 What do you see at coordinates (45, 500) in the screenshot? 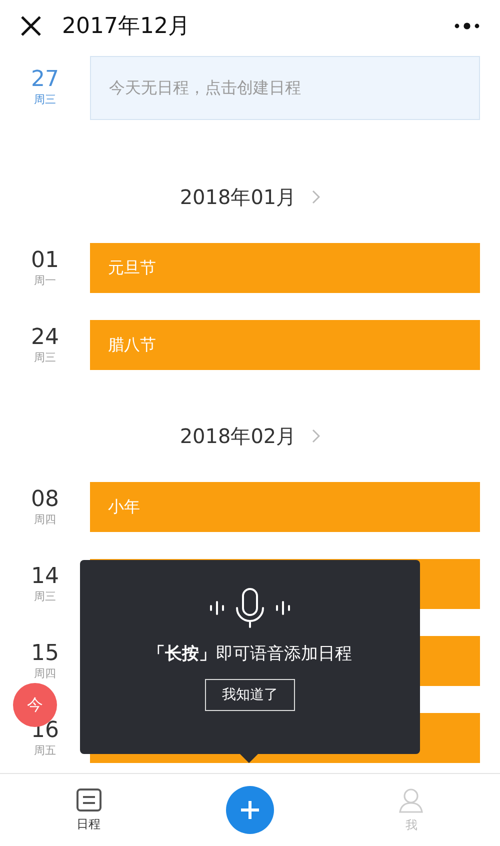
I see `day-number: 08` at bounding box center [45, 500].